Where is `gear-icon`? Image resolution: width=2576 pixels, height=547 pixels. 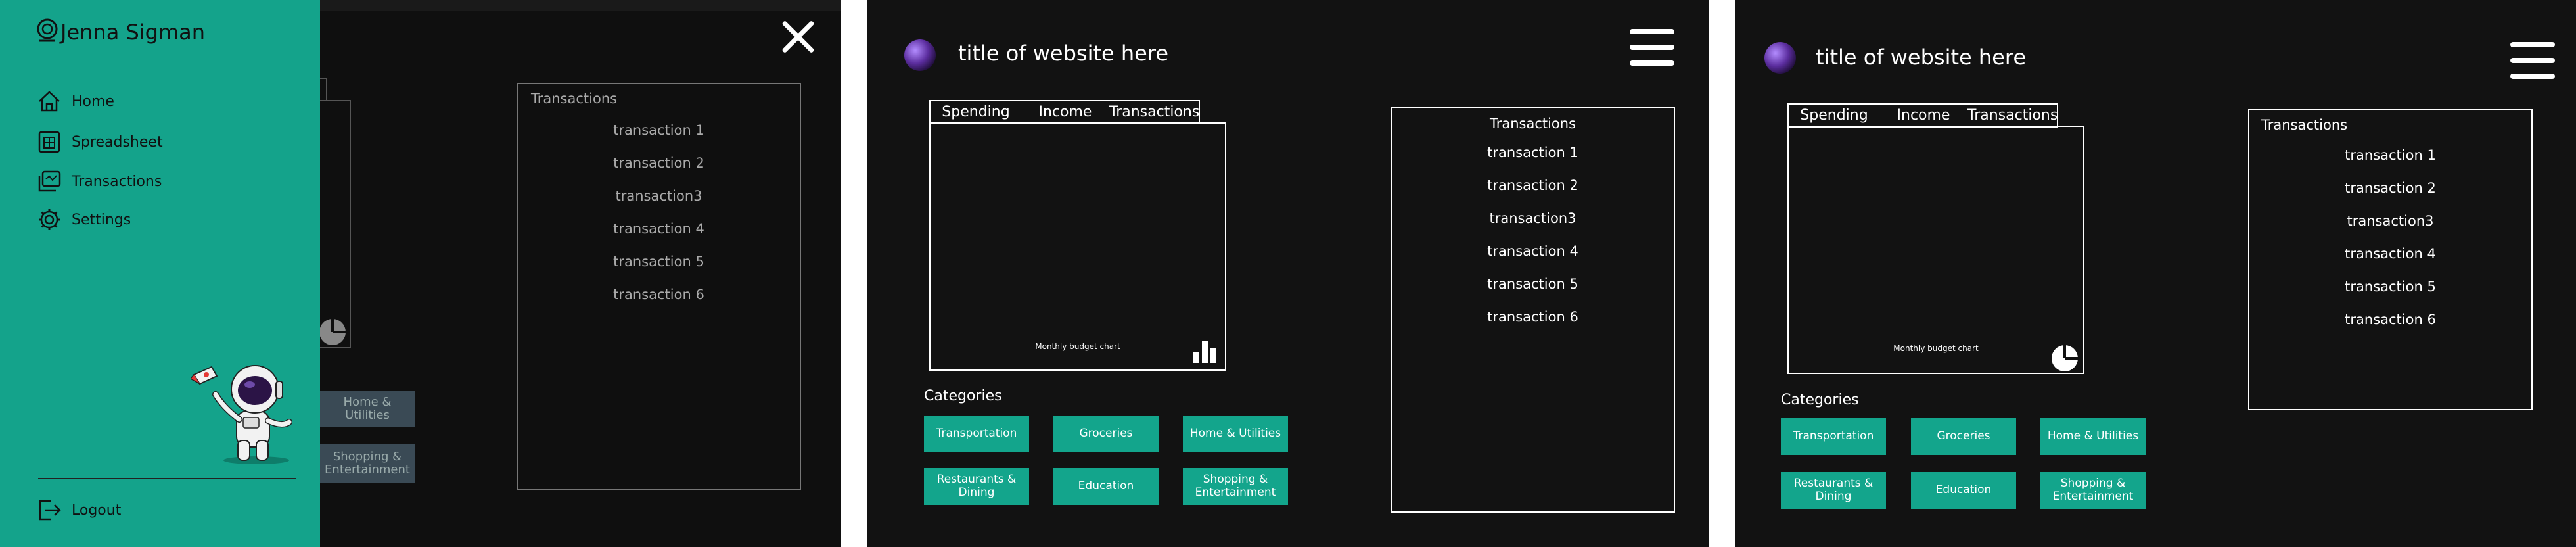
gear-icon is located at coordinates (50, 220).